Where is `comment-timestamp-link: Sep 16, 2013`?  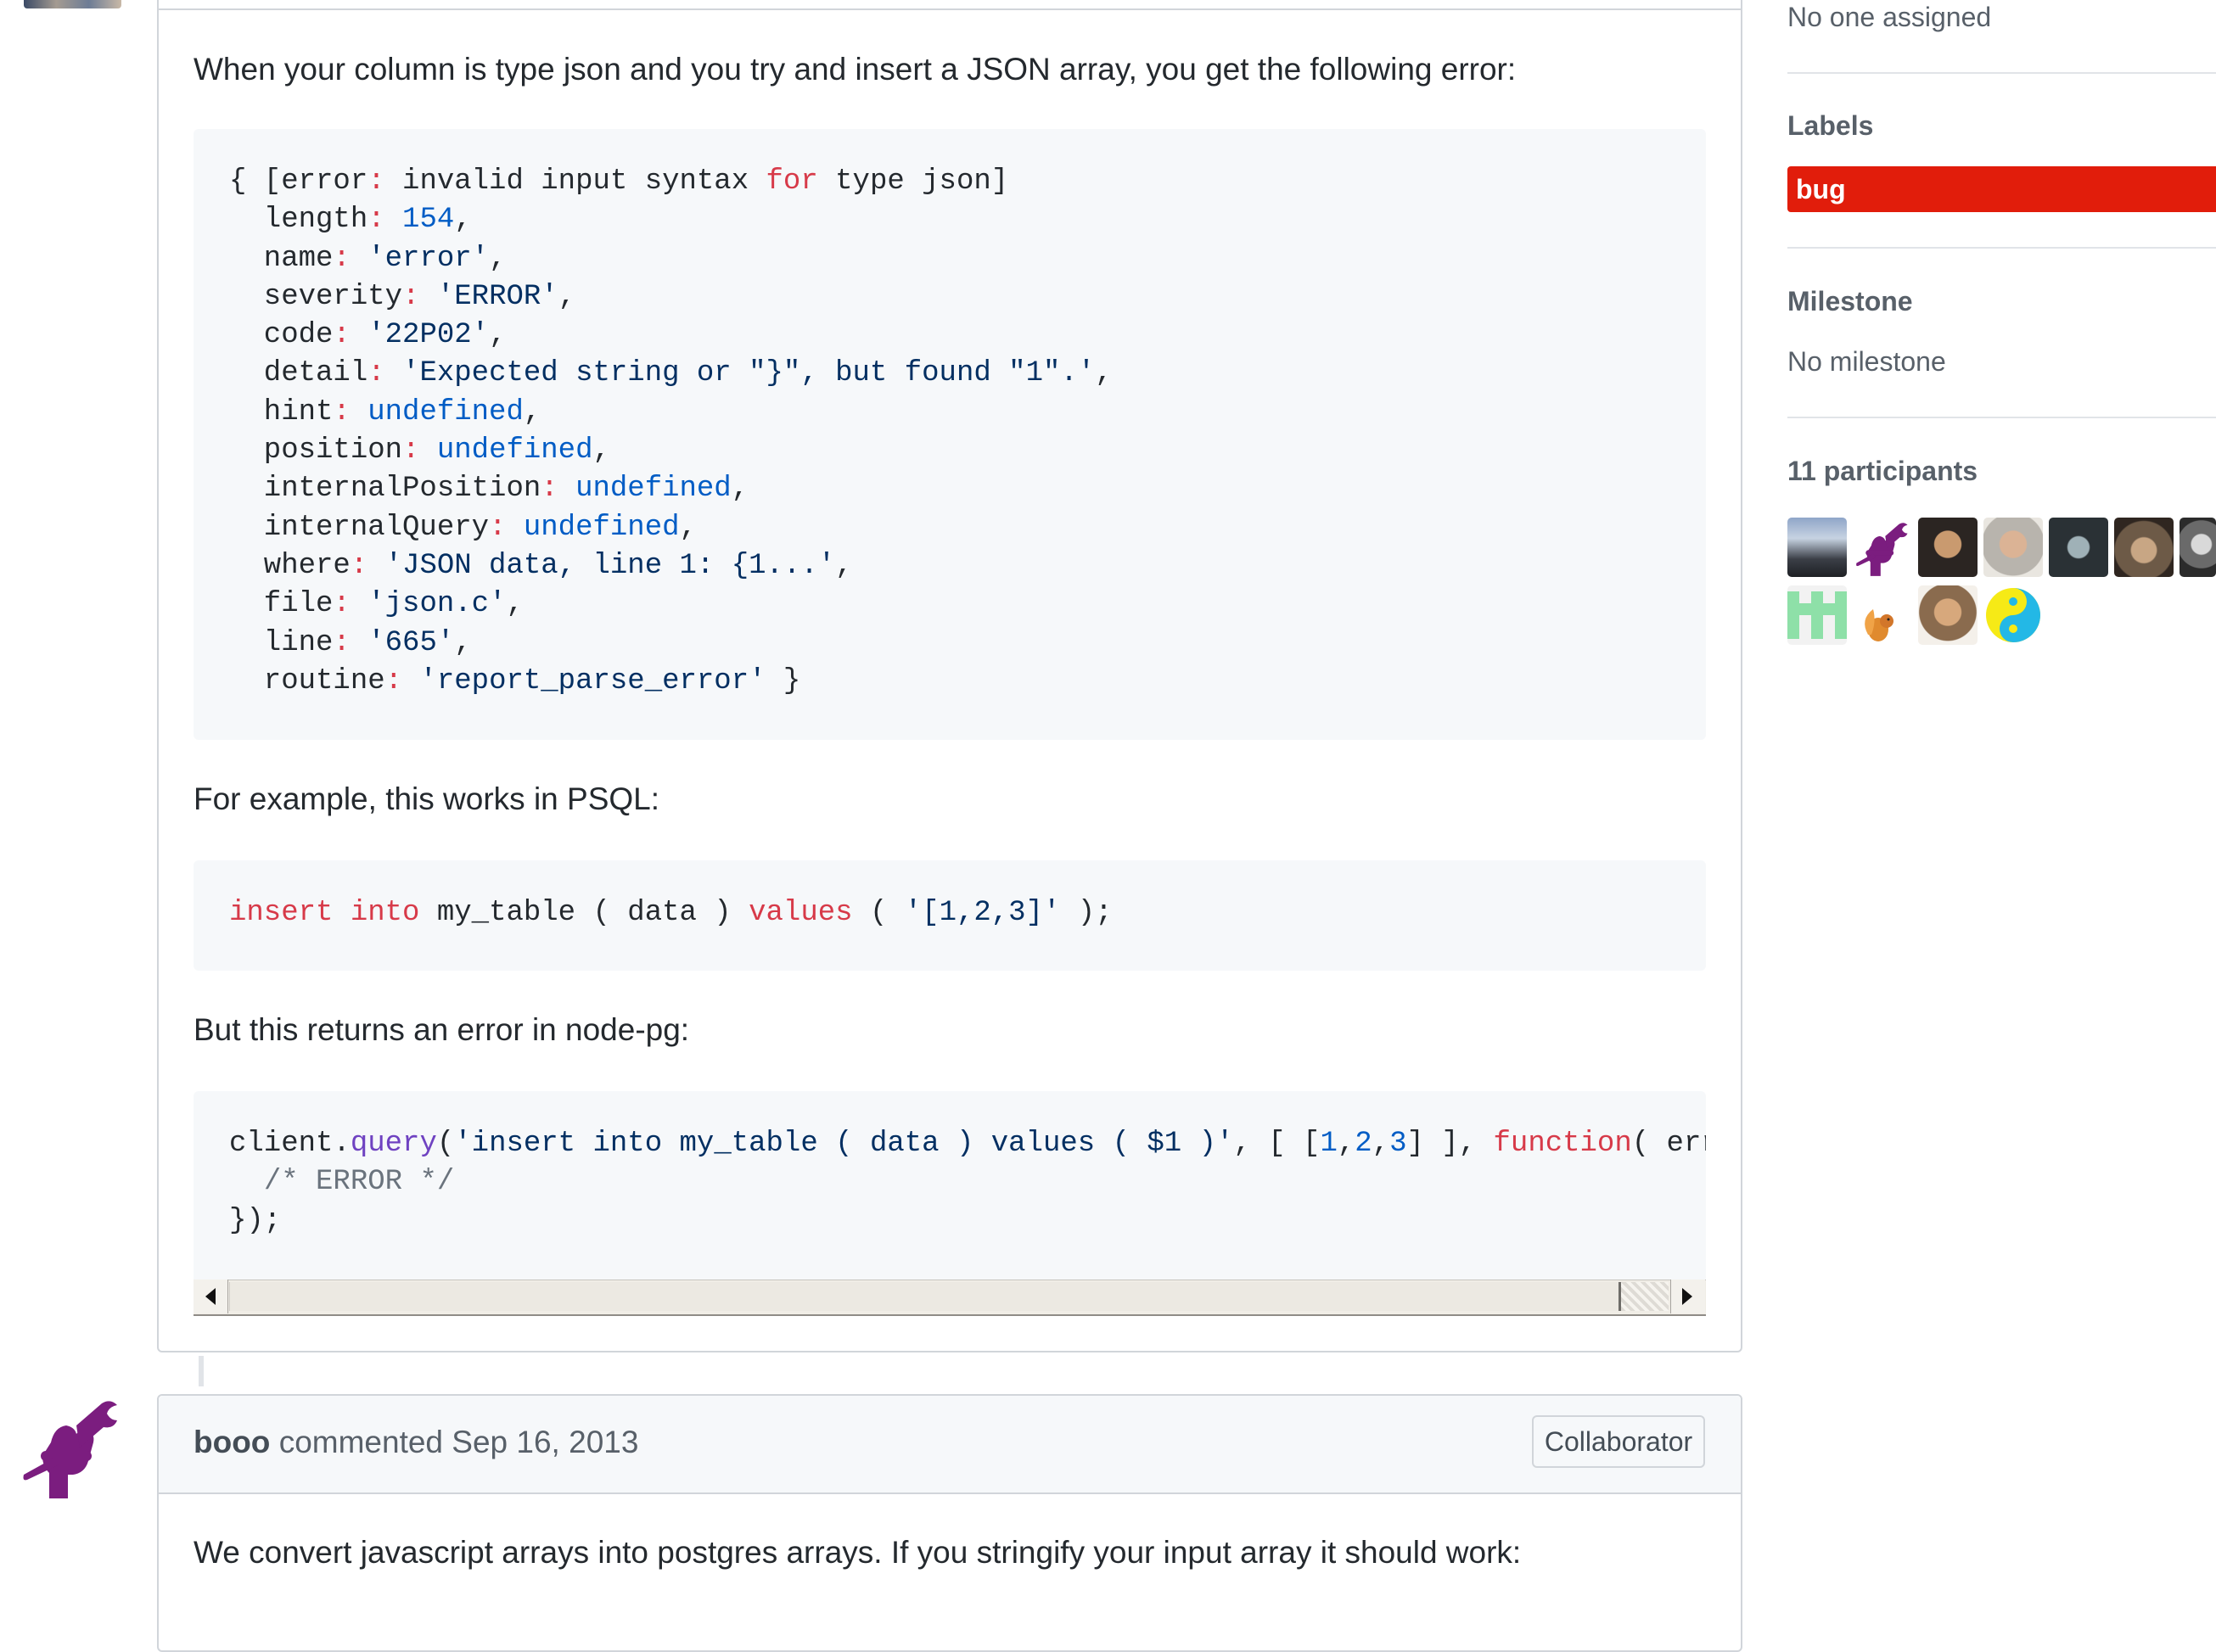 comment-timestamp-link: Sep 16, 2013 is located at coordinates (545, 1442).